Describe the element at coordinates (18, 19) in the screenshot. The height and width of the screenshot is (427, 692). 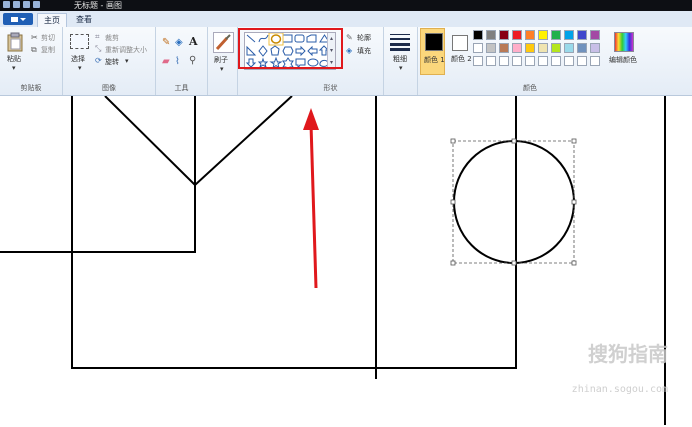
I see `file-menu-button` at that location.